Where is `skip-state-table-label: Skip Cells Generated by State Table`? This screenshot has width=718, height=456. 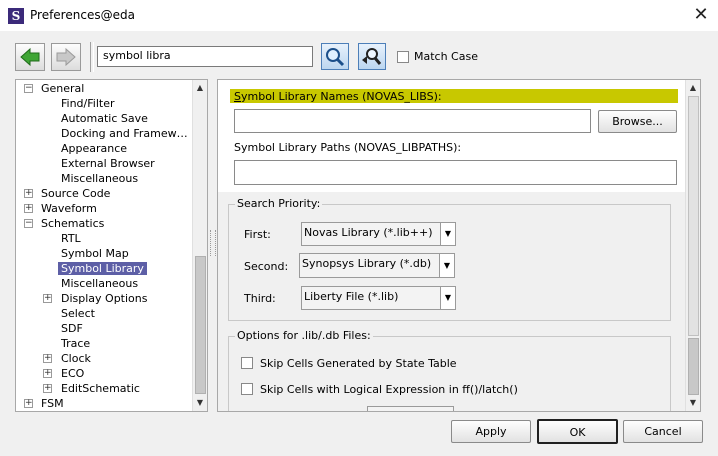 skip-state-table-label: Skip Cells Generated by State Table is located at coordinates (358, 363).